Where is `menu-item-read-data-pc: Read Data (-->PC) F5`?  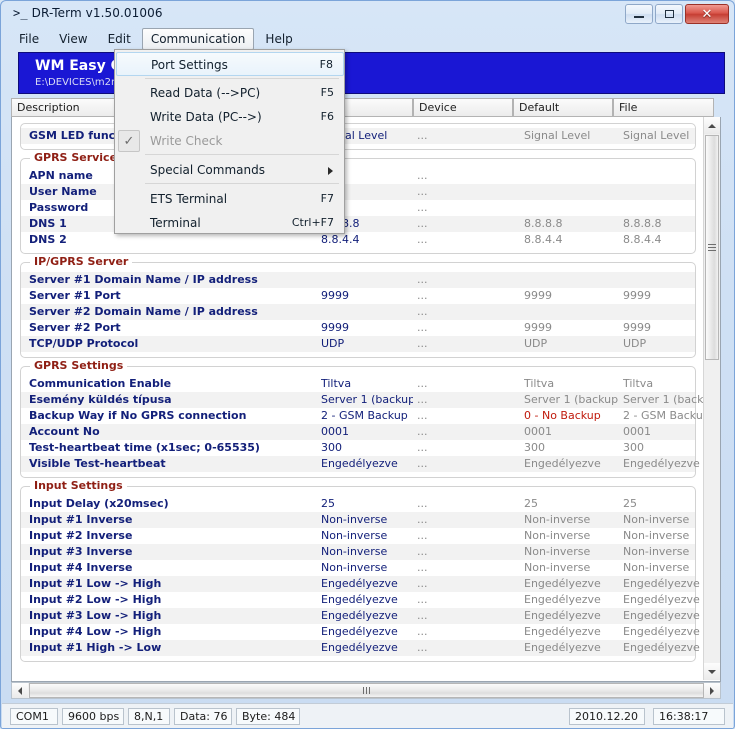 menu-item-read-data-pc: Read Data (-->PC) F5 is located at coordinates (230, 93).